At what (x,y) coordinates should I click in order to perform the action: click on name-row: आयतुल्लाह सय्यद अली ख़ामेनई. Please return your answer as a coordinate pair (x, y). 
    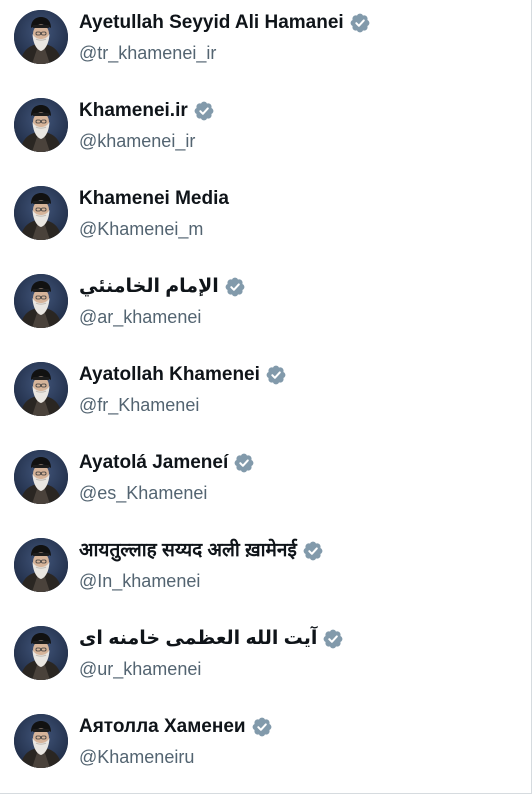
    Looking at the image, I should click on (201, 551).